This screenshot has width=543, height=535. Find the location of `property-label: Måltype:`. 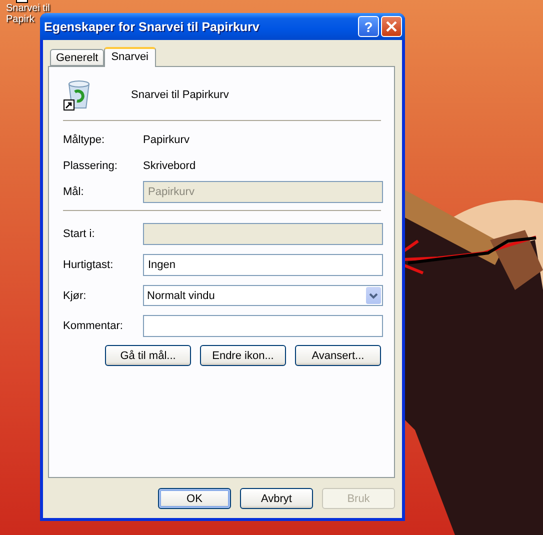

property-label: Måltype: is located at coordinates (84, 140).